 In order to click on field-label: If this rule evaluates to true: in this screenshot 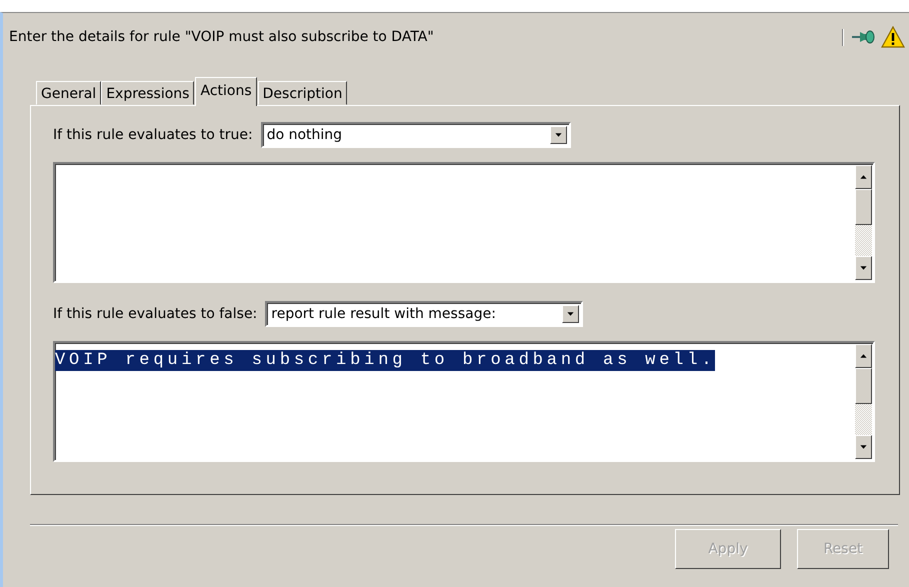, I will do `click(153, 135)`.